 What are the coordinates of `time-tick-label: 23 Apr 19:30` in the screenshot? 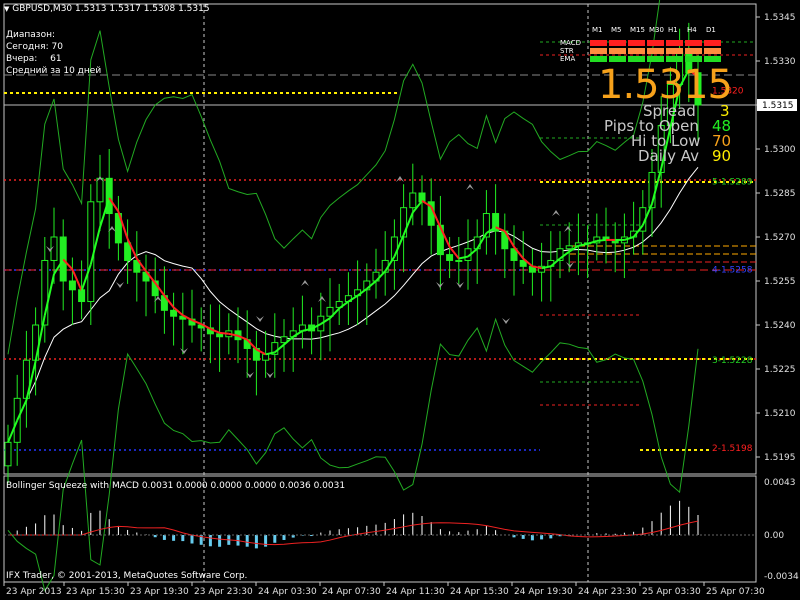 It's located at (159, 592).